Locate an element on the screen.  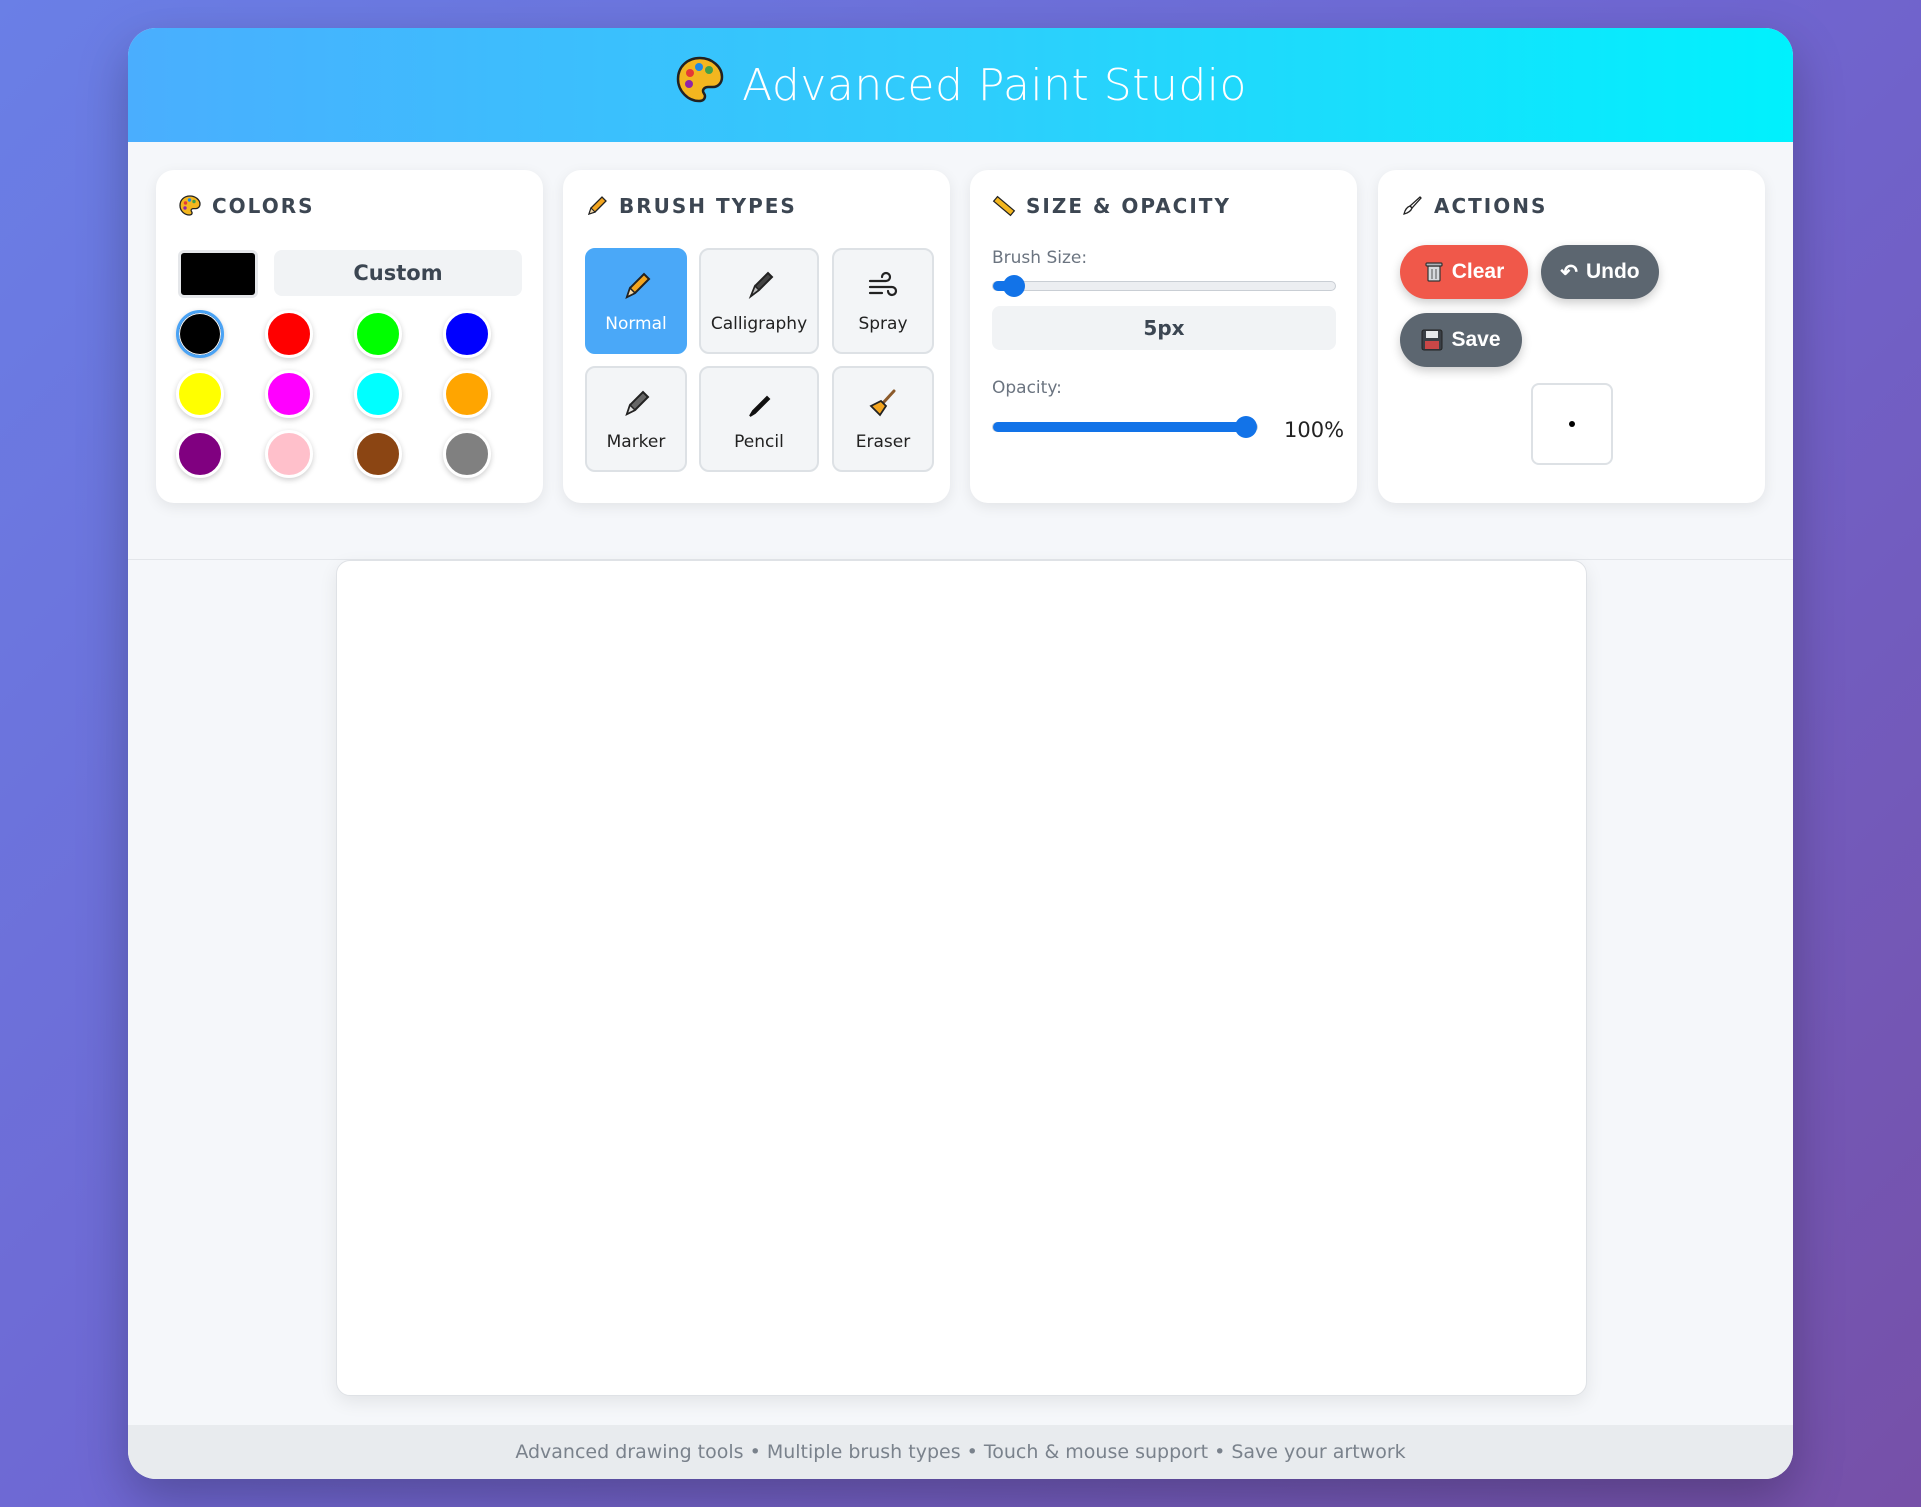
brush-preview is located at coordinates (1572, 424).